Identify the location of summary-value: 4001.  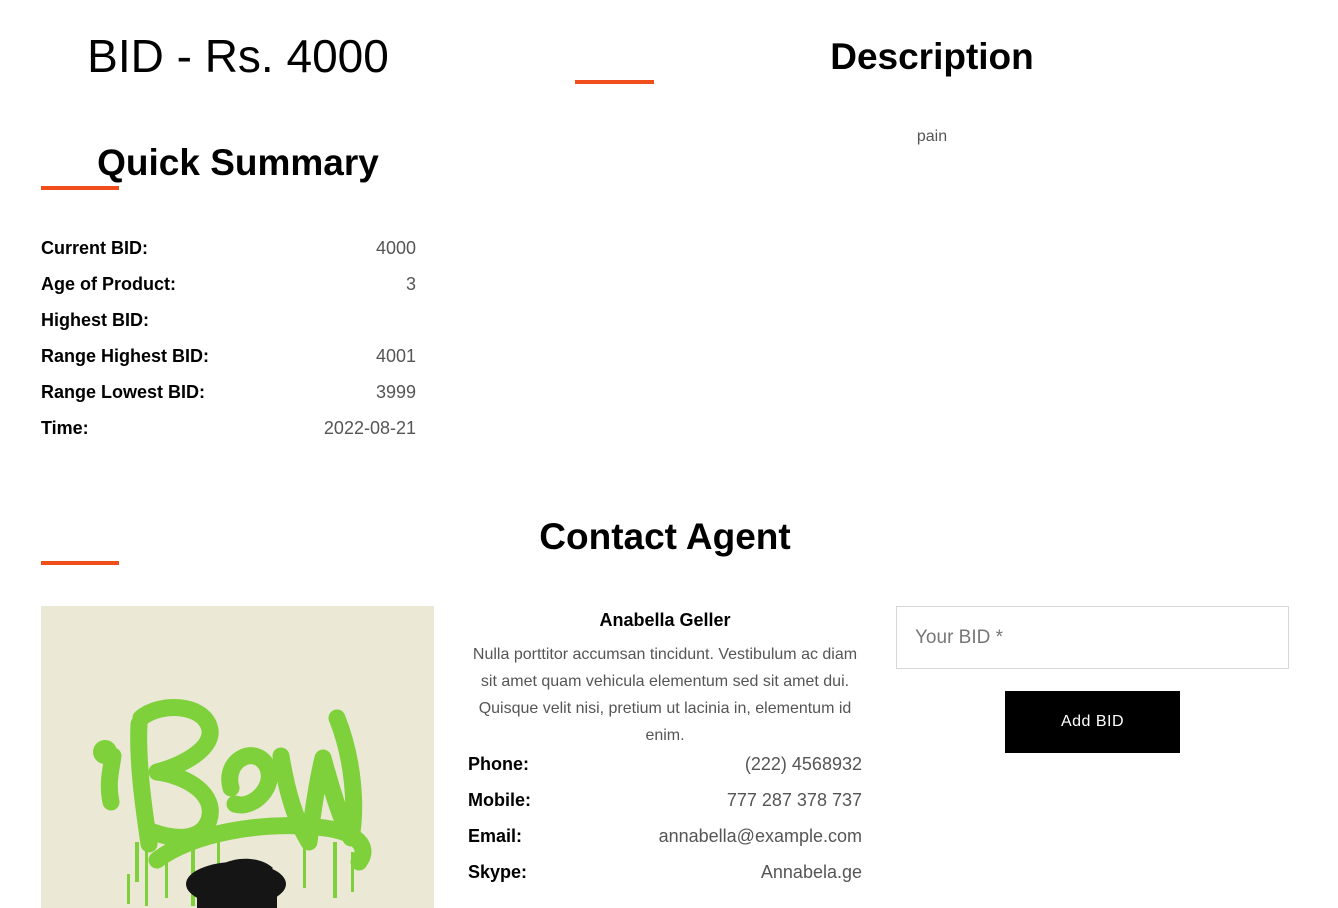
(395, 355).